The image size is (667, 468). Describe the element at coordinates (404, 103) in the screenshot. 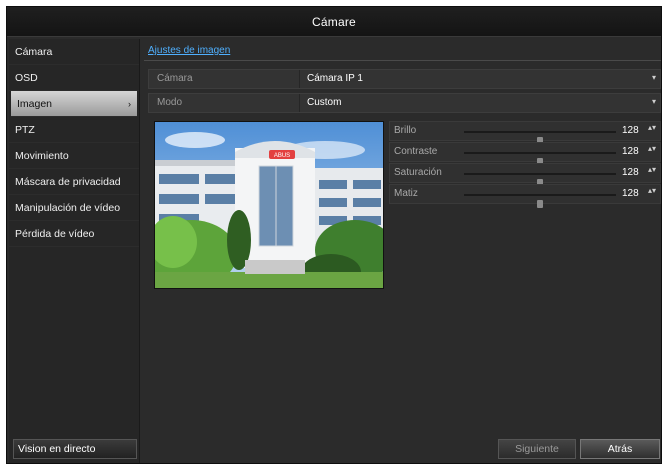

I see `mode-select: Modo Custom ▾` at that location.